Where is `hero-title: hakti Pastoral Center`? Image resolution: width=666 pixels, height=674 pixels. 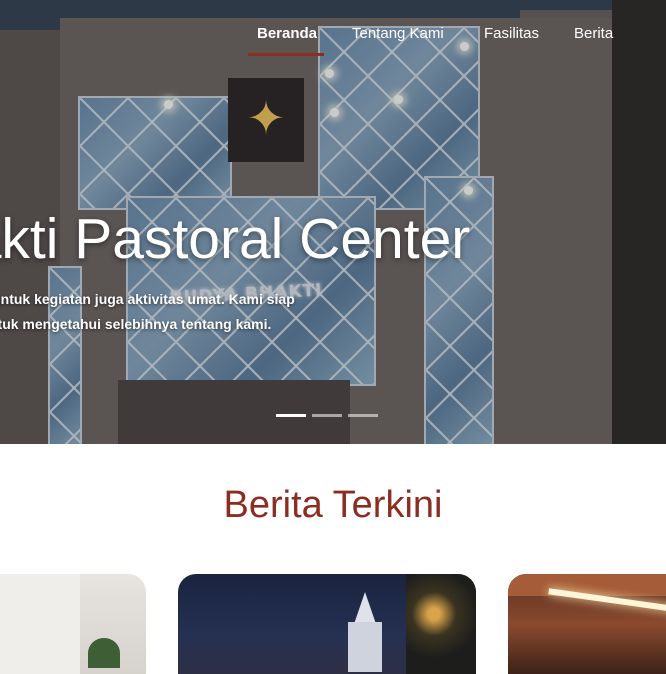
hero-title: hakti Pastoral Center is located at coordinates (235, 239).